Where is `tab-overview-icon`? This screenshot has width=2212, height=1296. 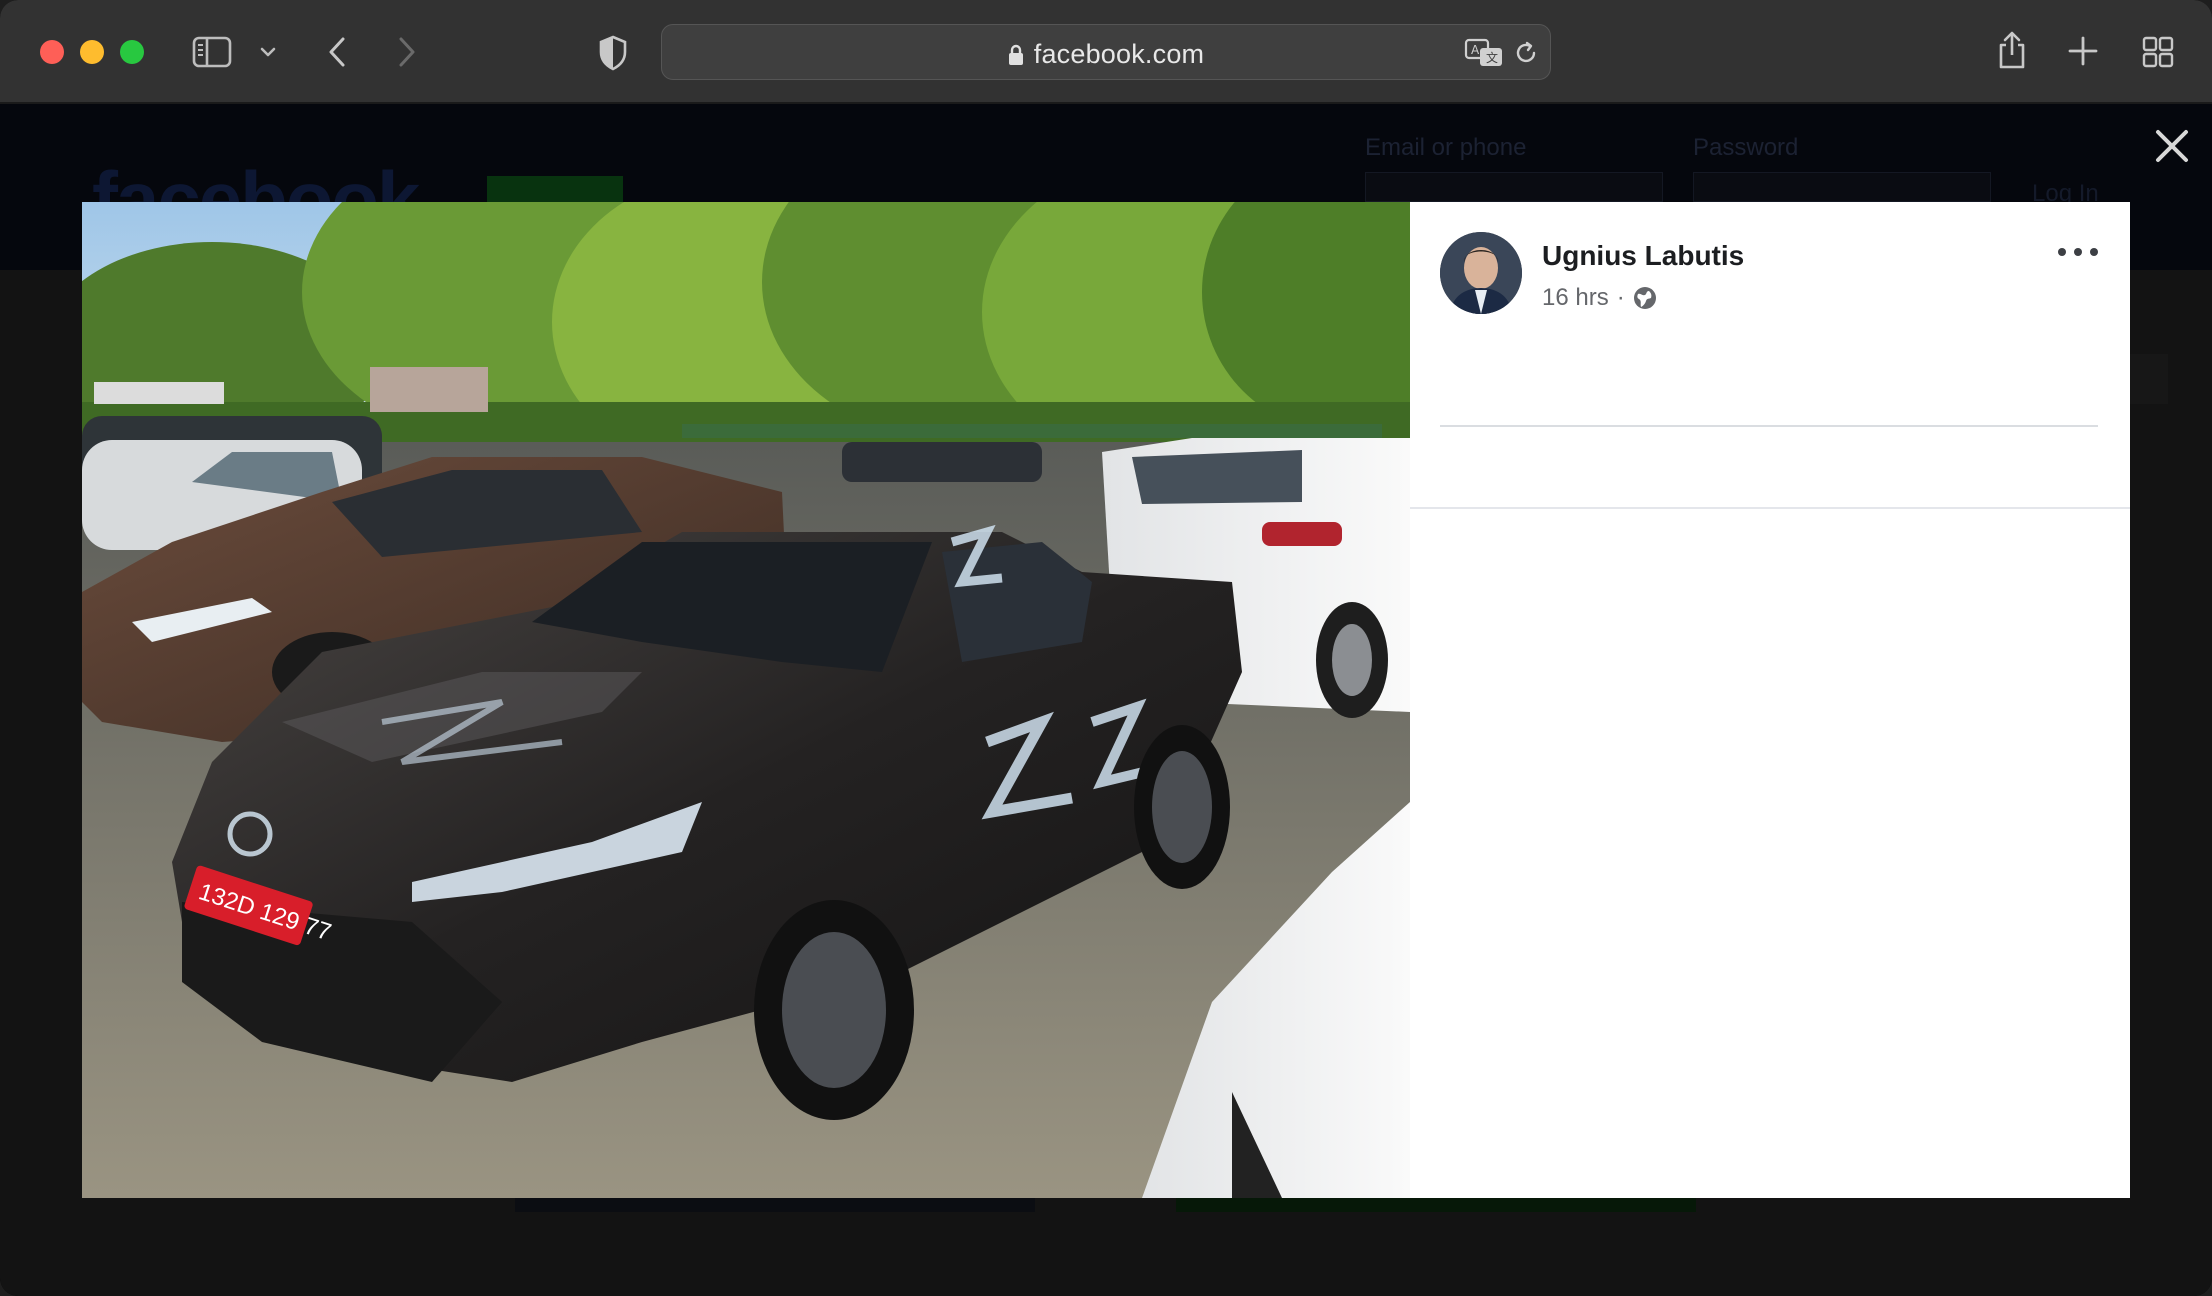
tab-overview-icon is located at coordinates (2158, 52).